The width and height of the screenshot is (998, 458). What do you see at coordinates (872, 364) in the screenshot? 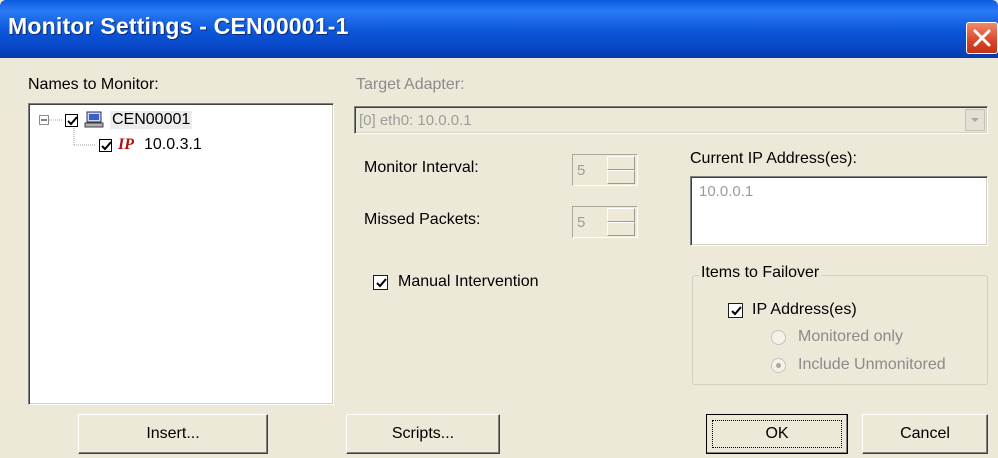
I see `include-unmonitored-label: Include Unmonitored` at bounding box center [872, 364].